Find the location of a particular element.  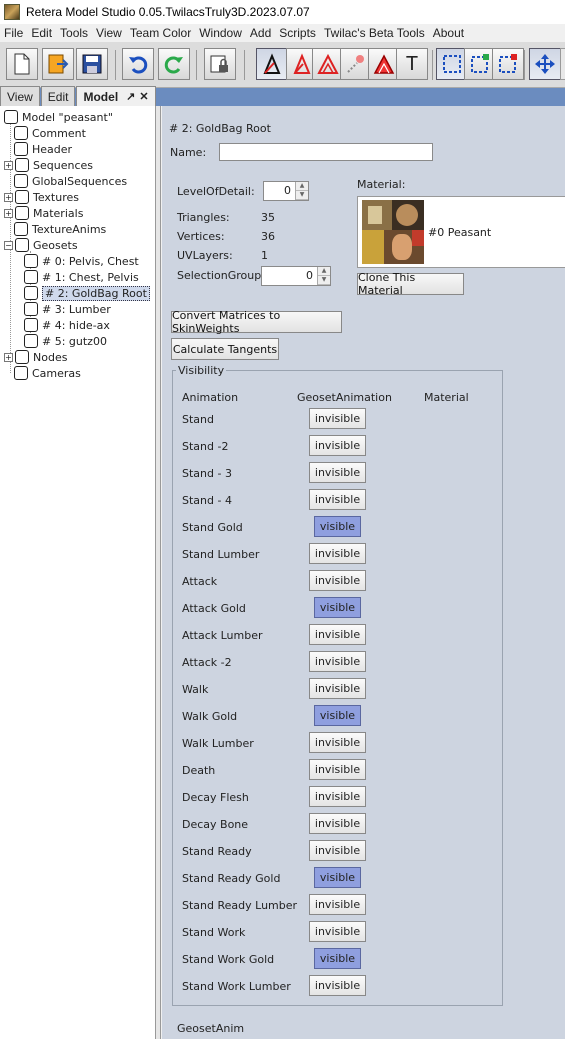

select-remove-button is located at coordinates (508, 64).